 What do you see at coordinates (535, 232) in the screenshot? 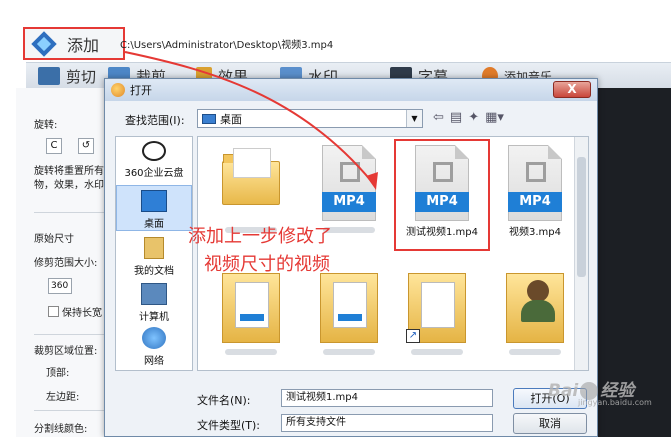
I see `file-name: 视频3.mp4` at bounding box center [535, 232].